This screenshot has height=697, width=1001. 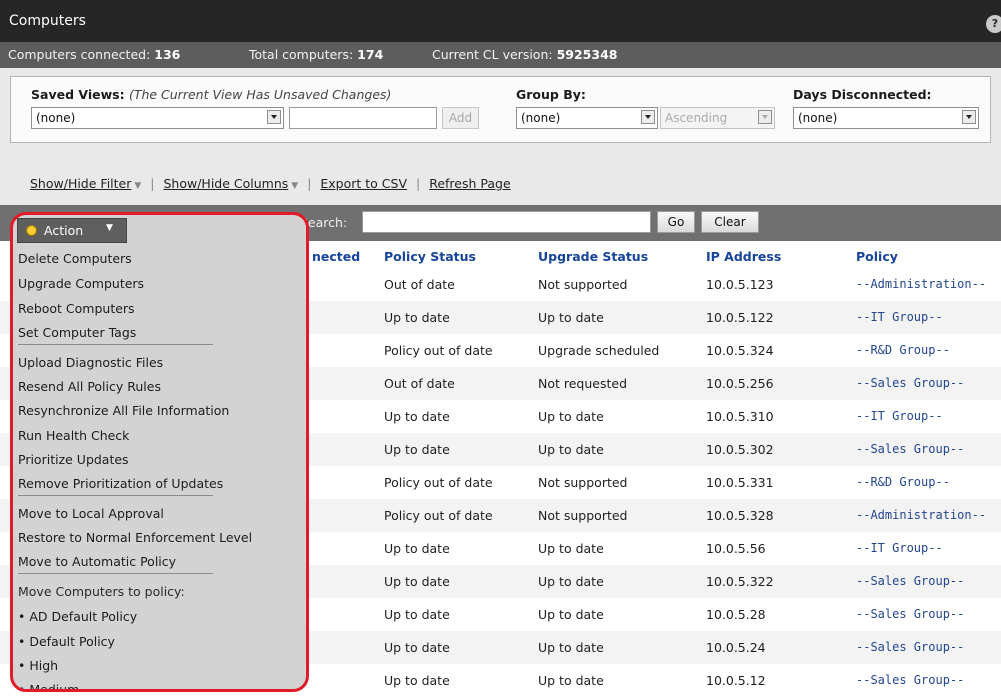 I want to click on menu-item-run-health-check: Run Health Check, so click(x=73, y=435).